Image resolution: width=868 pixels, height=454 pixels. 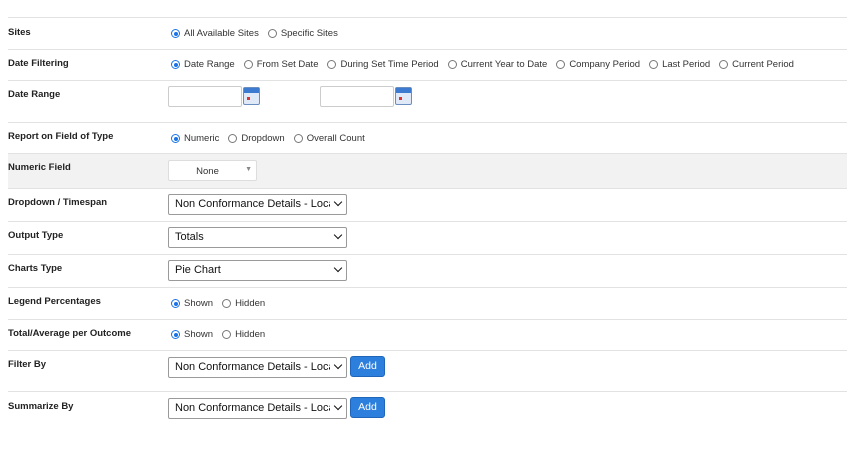 I want to click on chevron-down-icon: ▼, so click(x=248, y=169).